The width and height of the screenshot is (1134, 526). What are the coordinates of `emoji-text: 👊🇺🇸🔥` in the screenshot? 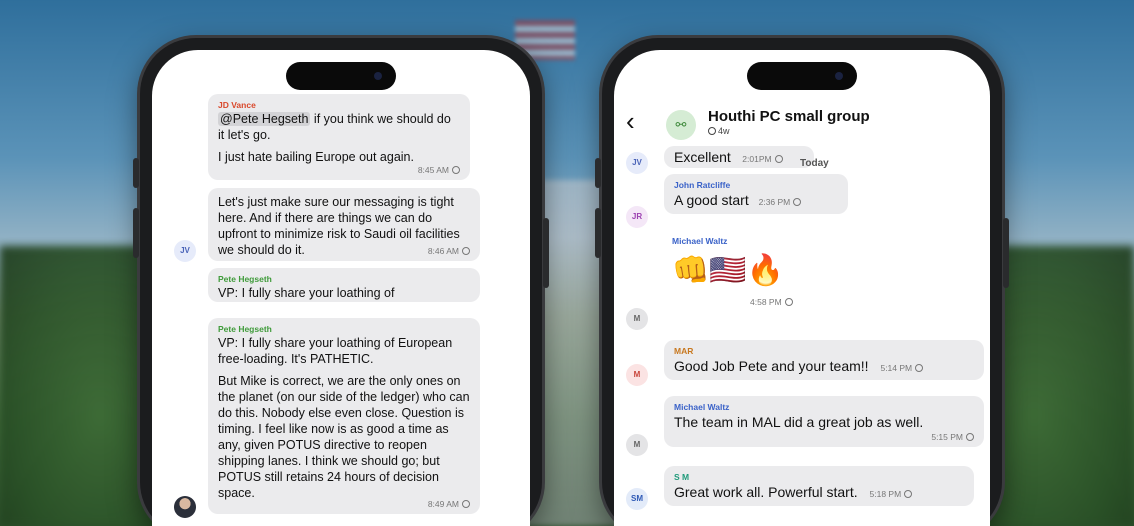 It's located at (728, 270).